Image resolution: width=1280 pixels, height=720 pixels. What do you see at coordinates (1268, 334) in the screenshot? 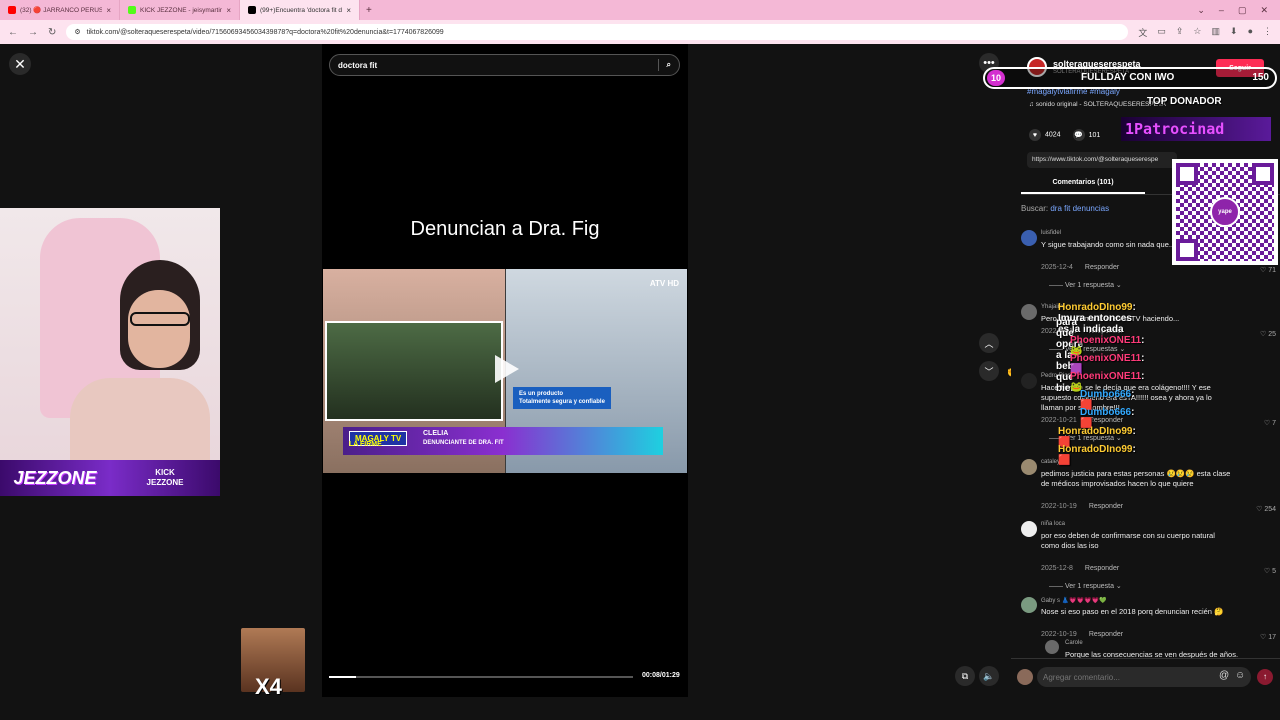
I see `comment-likes: ♡ 25` at bounding box center [1268, 334].